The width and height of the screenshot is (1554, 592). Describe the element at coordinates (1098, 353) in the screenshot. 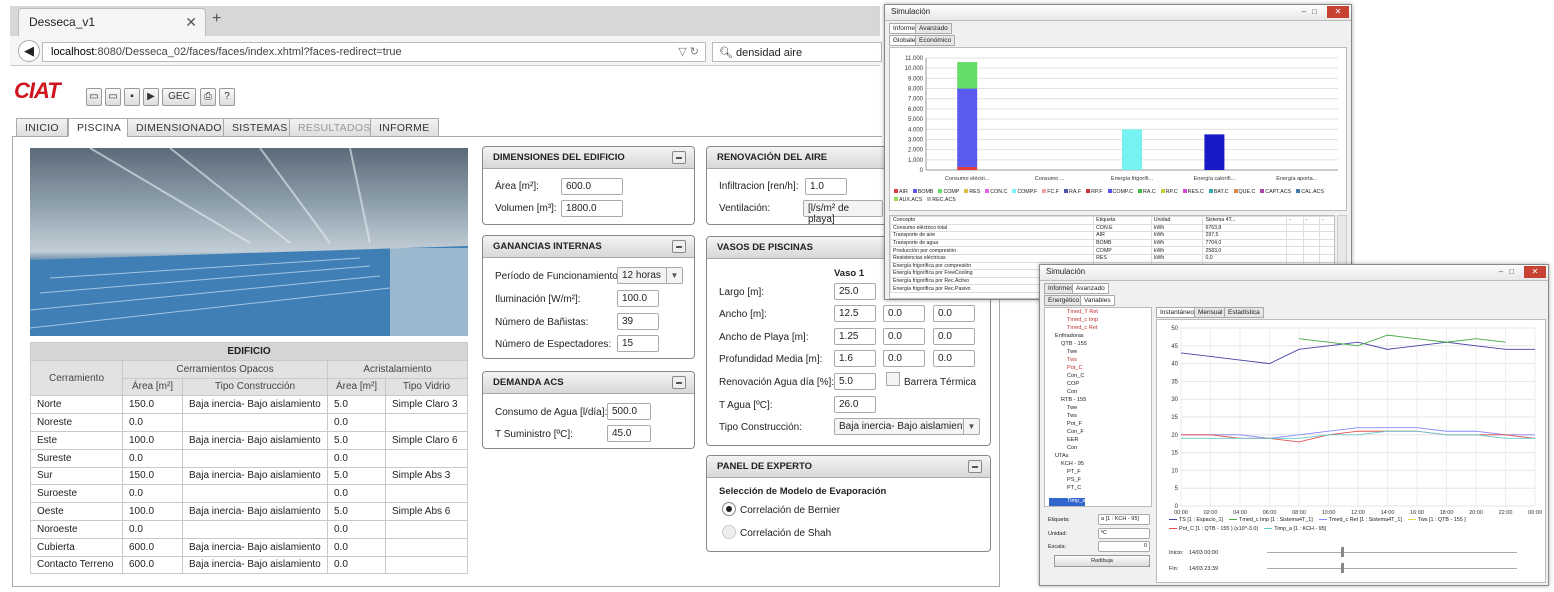

I see `tree-item: Twe` at that location.